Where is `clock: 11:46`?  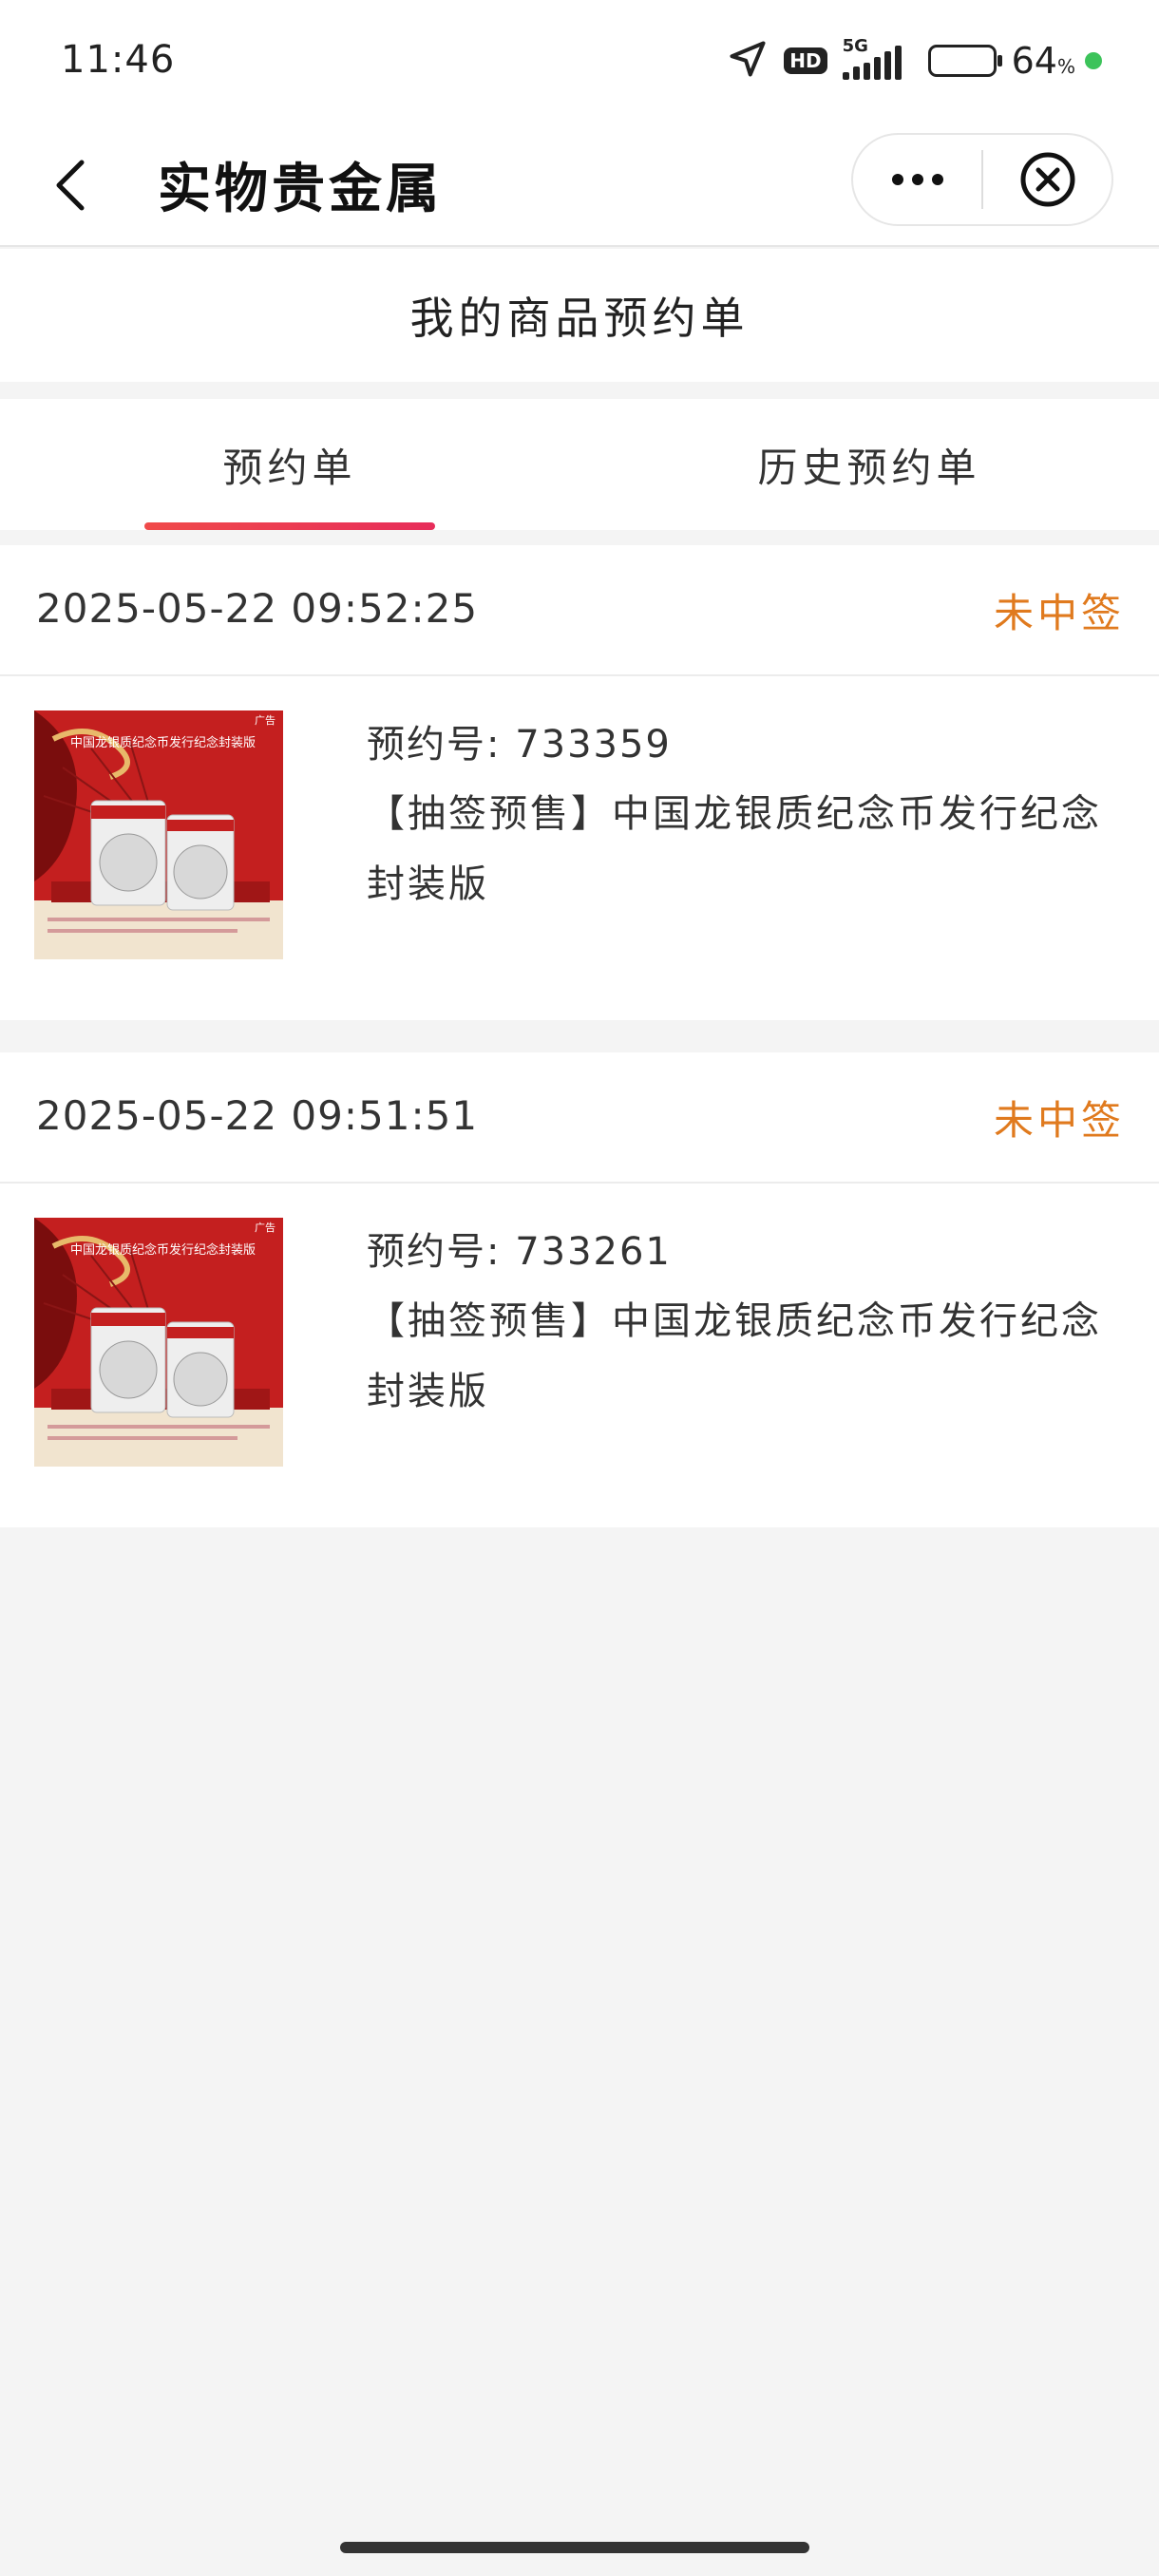 clock: 11:46 is located at coordinates (118, 60).